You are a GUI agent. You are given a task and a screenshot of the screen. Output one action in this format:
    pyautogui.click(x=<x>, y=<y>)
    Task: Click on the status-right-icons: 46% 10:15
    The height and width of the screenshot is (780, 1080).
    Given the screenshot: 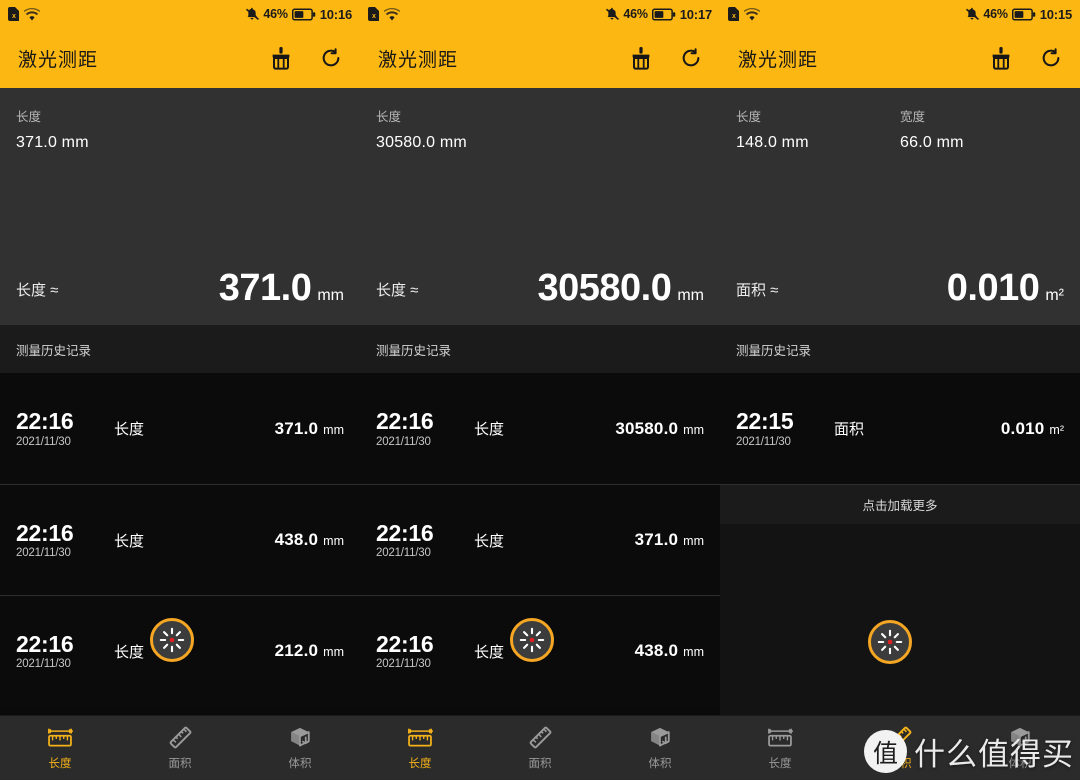 What is the action you would take?
    pyautogui.click(x=1018, y=14)
    